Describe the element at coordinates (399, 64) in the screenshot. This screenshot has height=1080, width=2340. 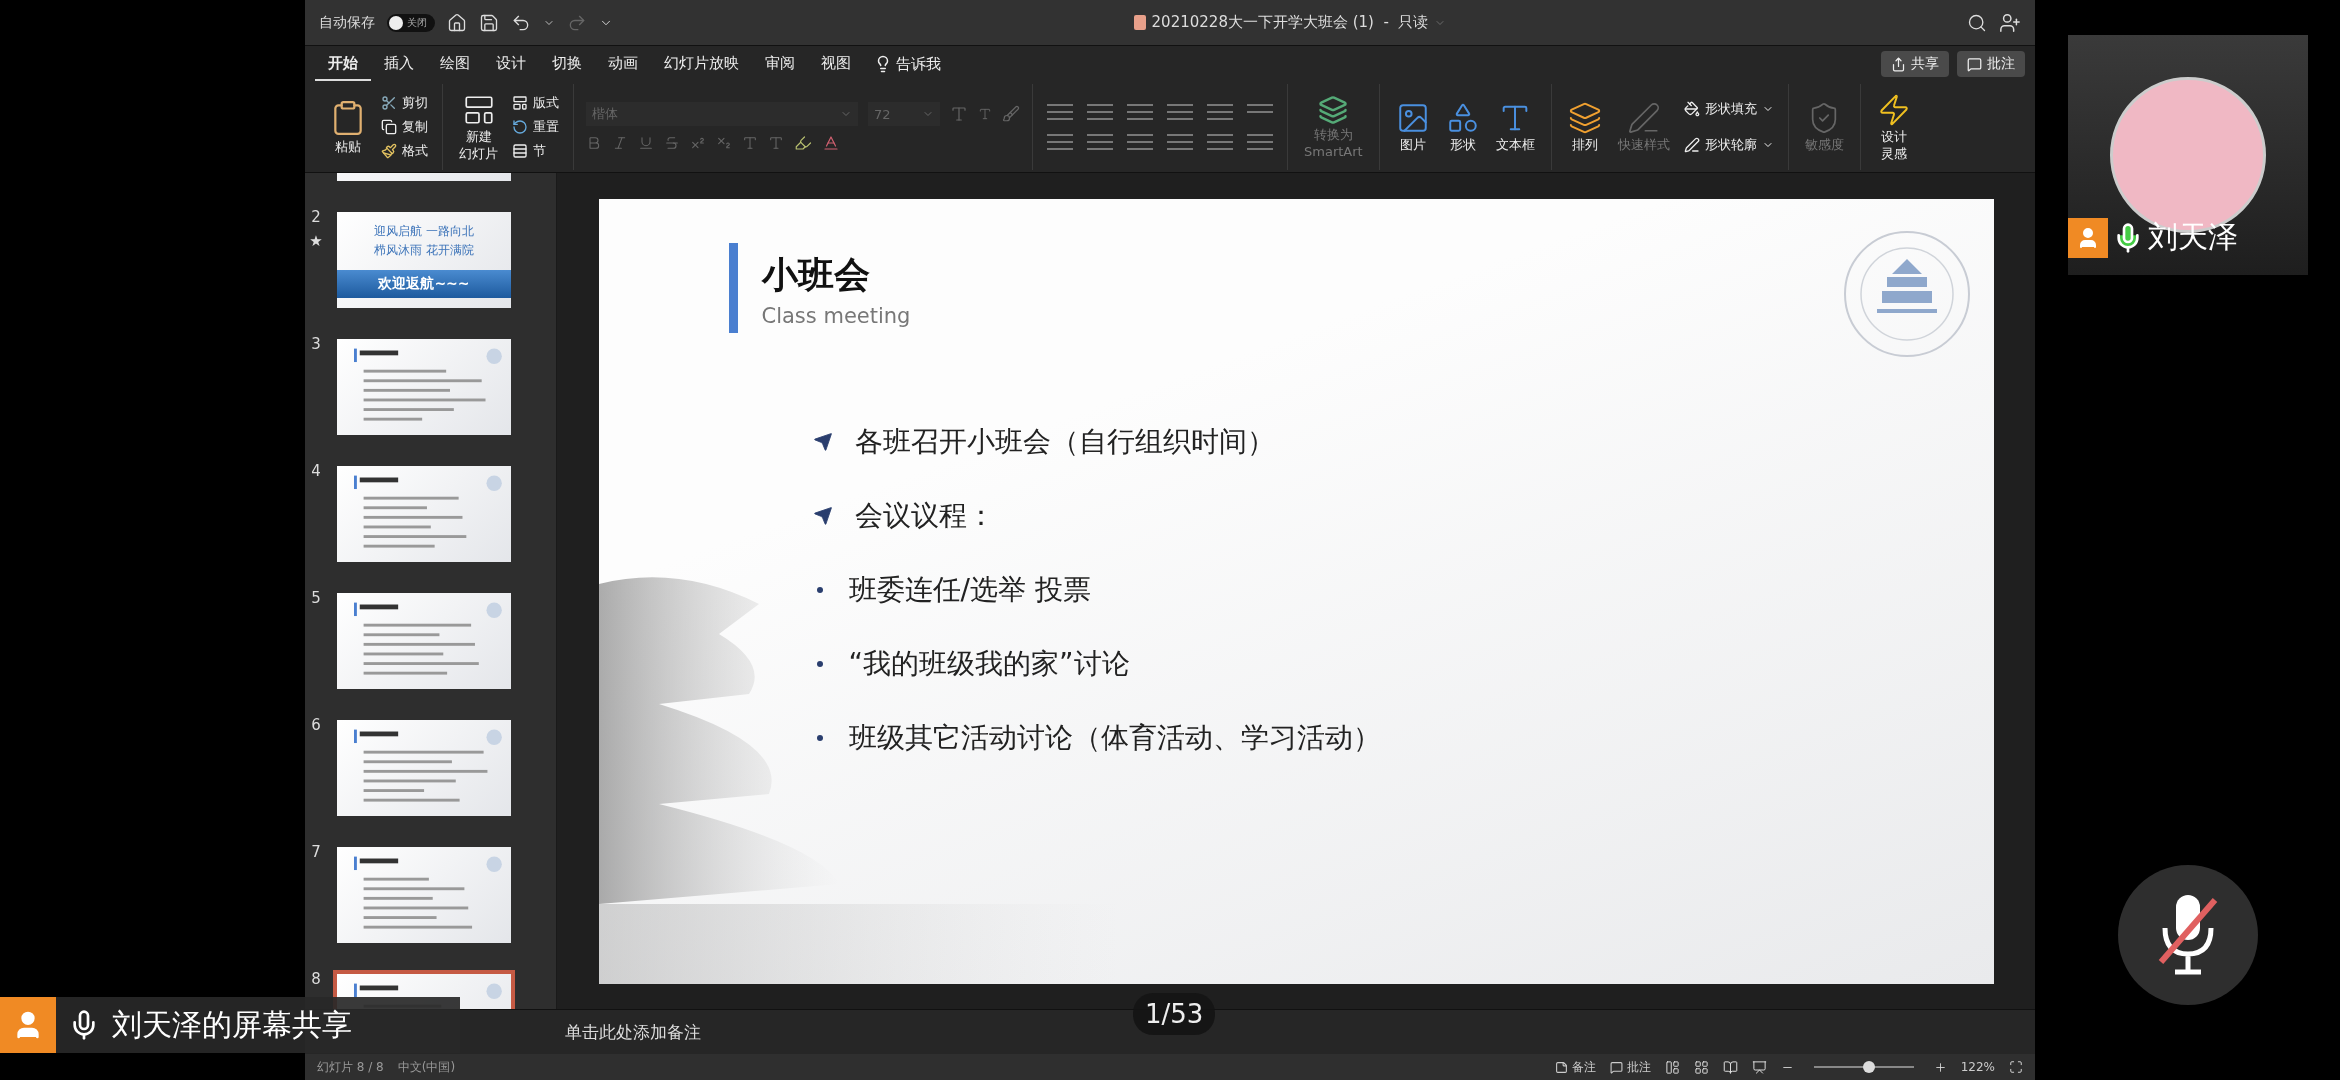
I see `ribbon-tab: 插入` at that location.